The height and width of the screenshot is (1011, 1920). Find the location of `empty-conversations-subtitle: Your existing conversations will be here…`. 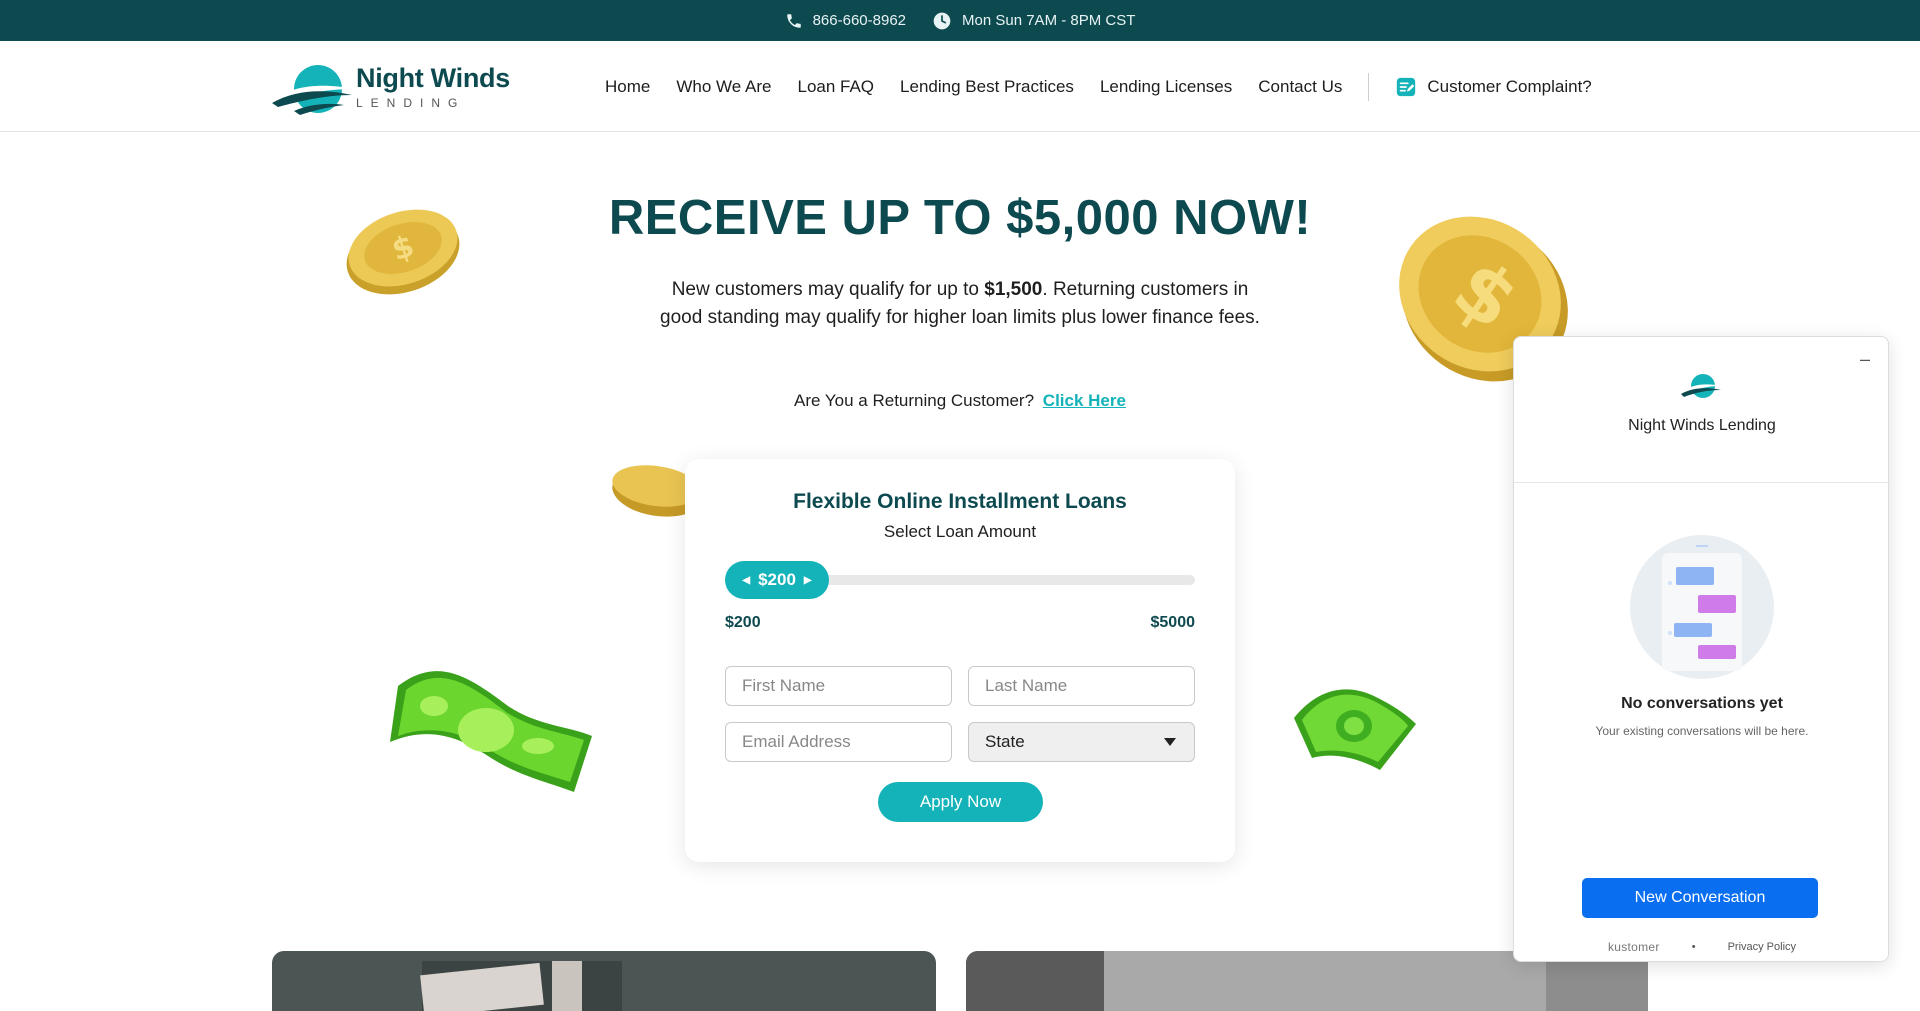

empty-conversations-subtitle: Your existing conversations will be here… is located at coordinates (1702, 731).